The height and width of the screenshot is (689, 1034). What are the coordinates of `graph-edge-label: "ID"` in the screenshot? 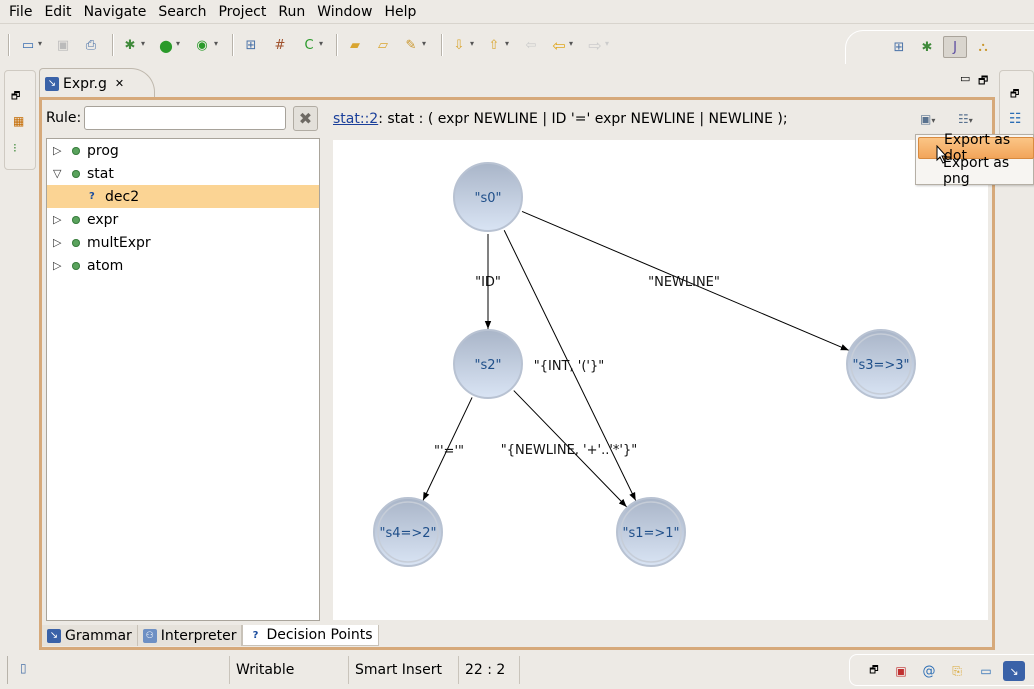 It's located at (488, 282).